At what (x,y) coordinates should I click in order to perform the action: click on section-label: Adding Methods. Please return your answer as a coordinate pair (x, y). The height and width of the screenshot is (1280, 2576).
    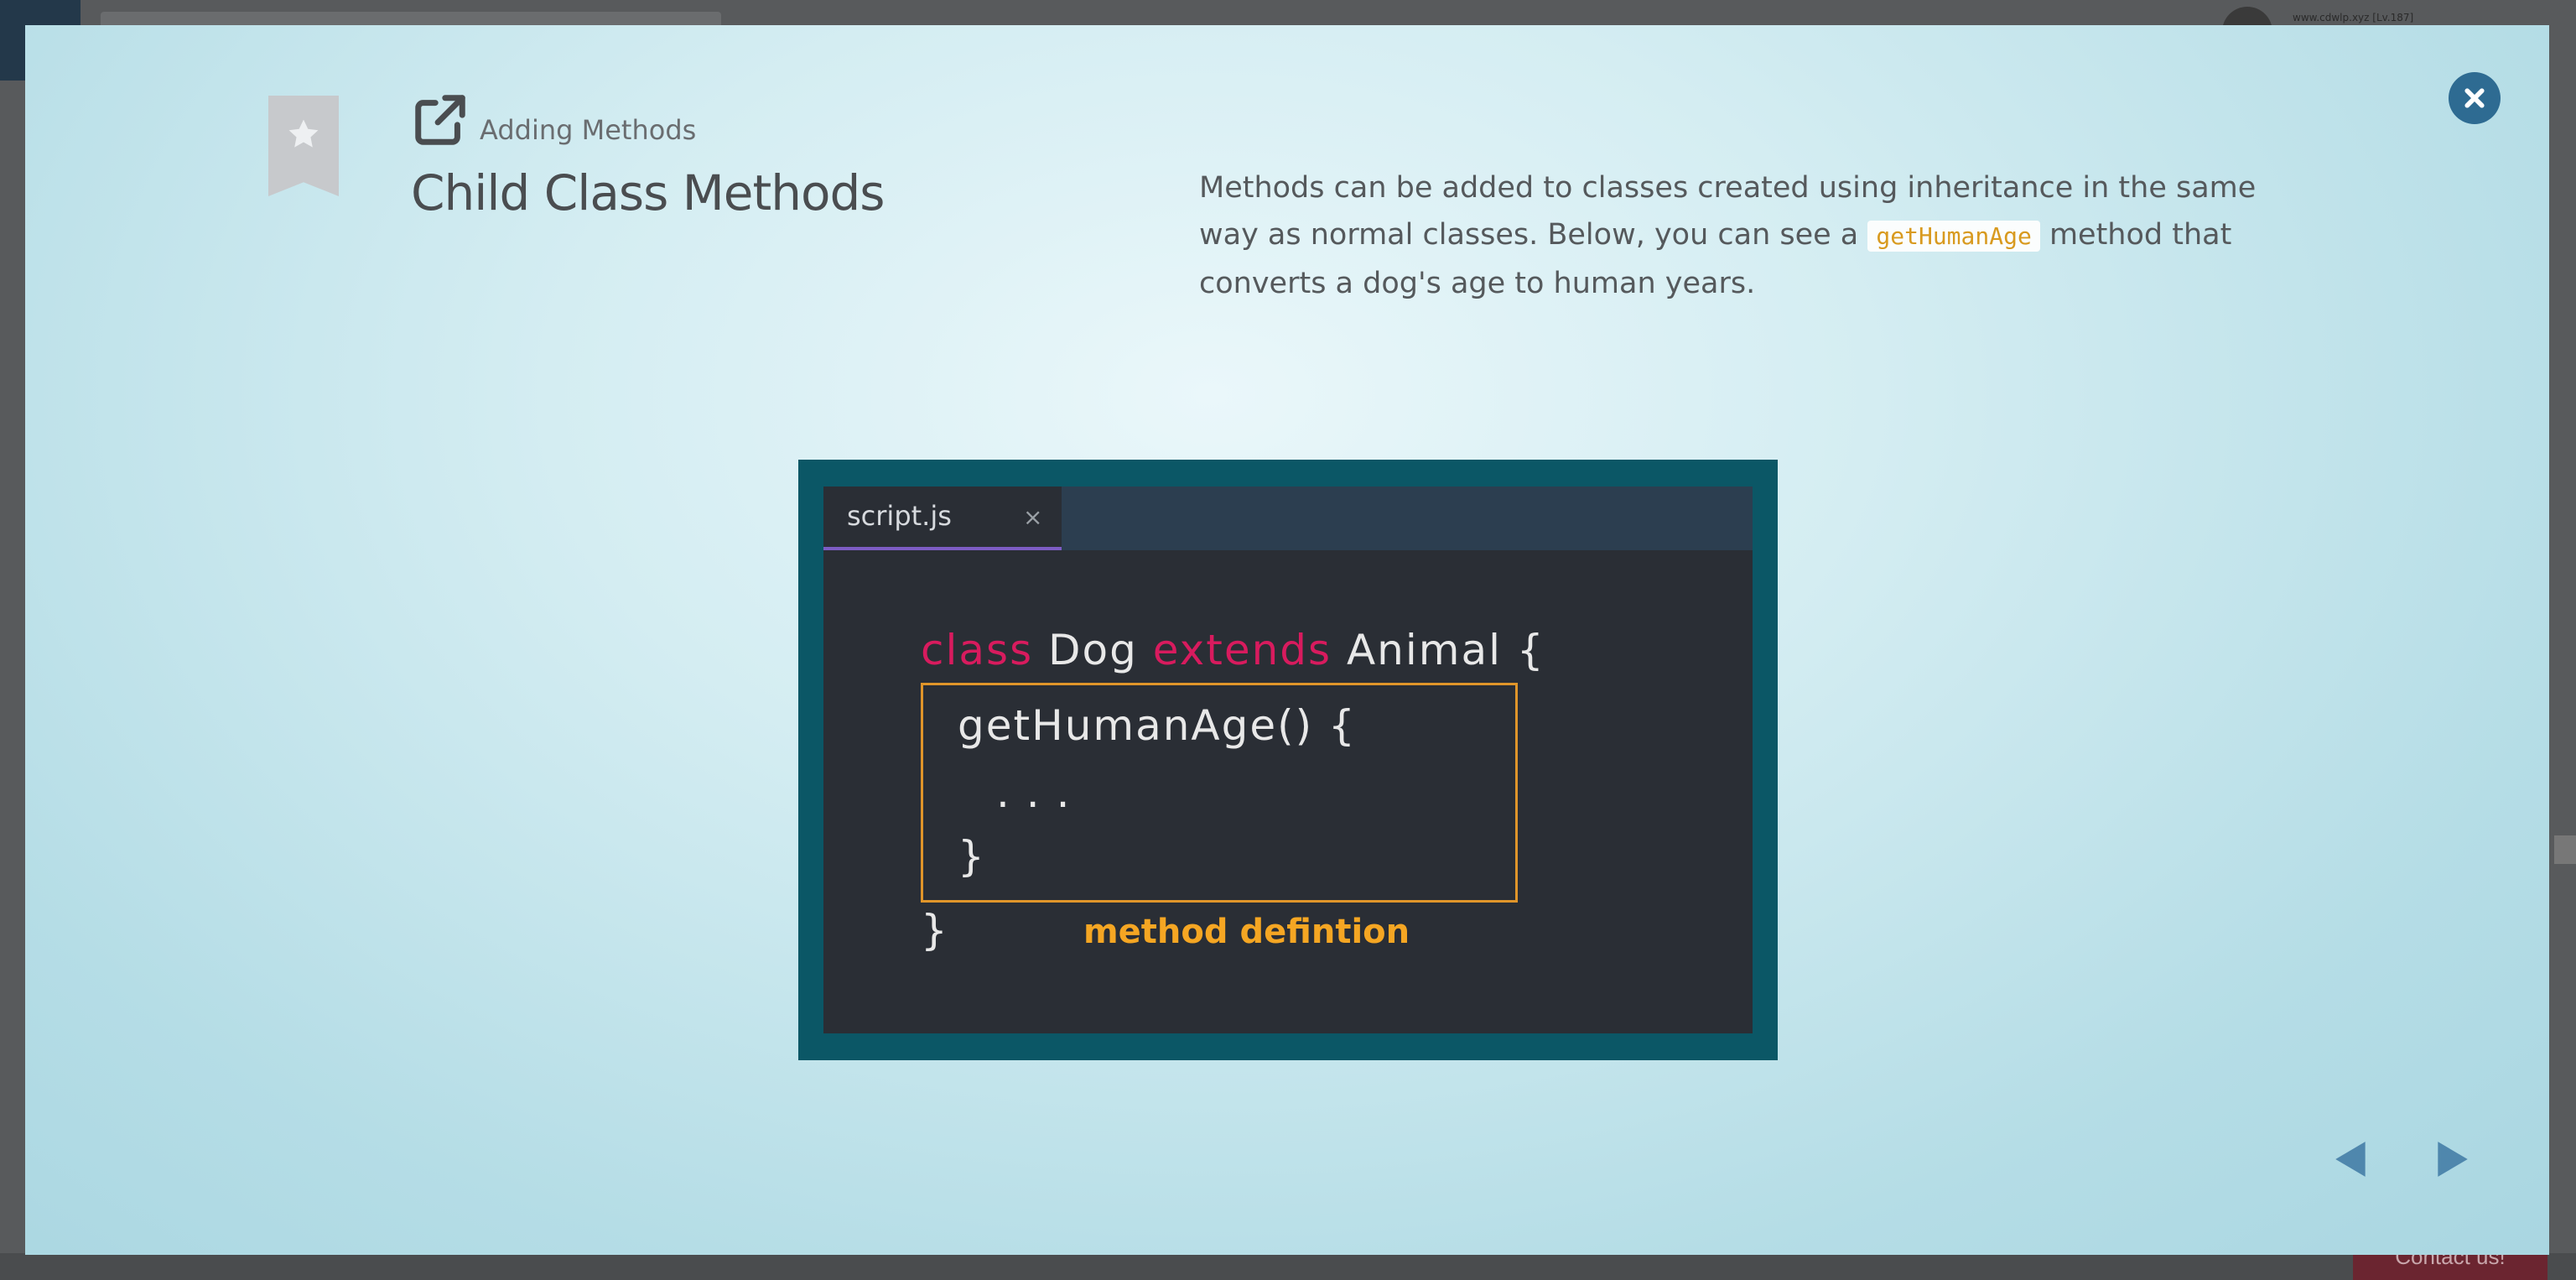
    Looking at the image, I should click on (588, 130).